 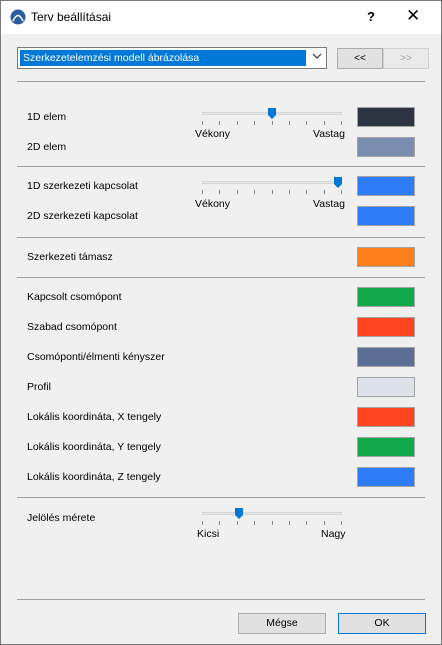 I want to click on slider-min-label: Kicsi, so click(x=208, y=534).